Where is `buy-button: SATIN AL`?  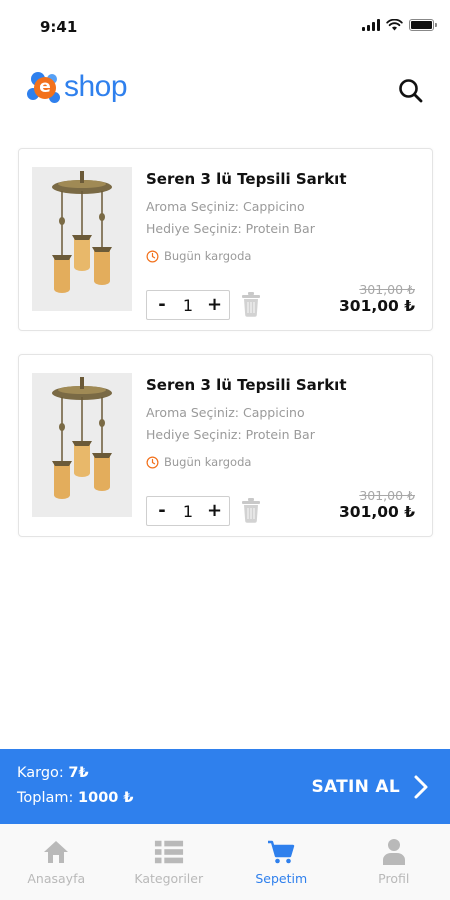 buy-button: SATIN AL is located at coordinates (370, 787).